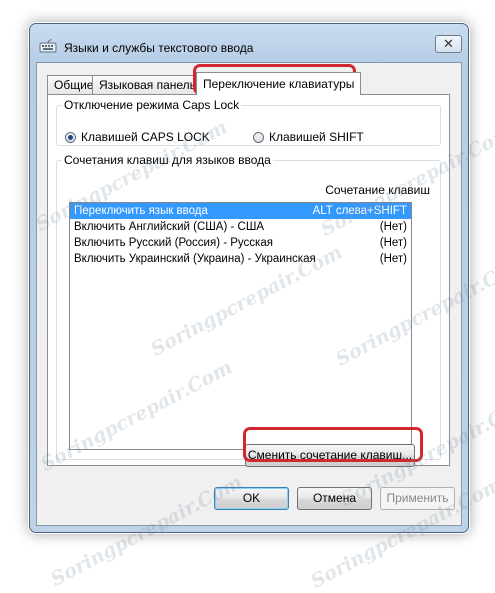 This screenshot has height=593, width=495. Describe the element at coordinates (159, 48) in the screenshot. I see `window-title: Языки и службы текстового ввода` at that location.